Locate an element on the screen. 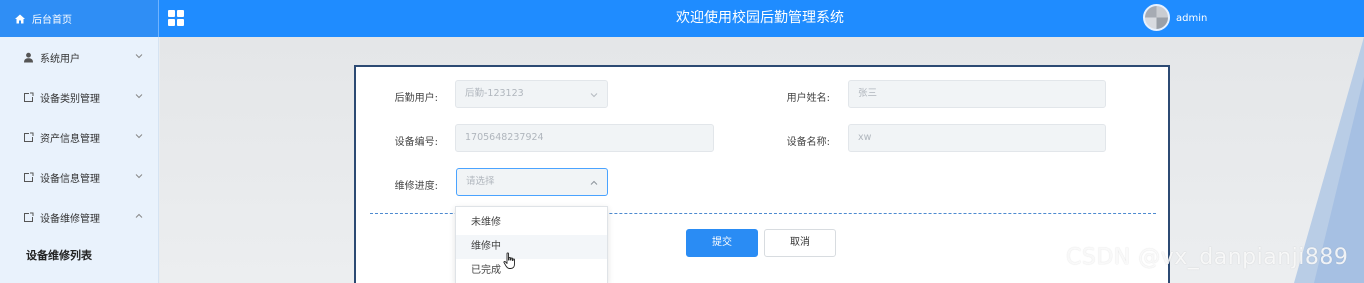  sidebar-item-label: 资产信息管理 is located at coordinates (70, 139).